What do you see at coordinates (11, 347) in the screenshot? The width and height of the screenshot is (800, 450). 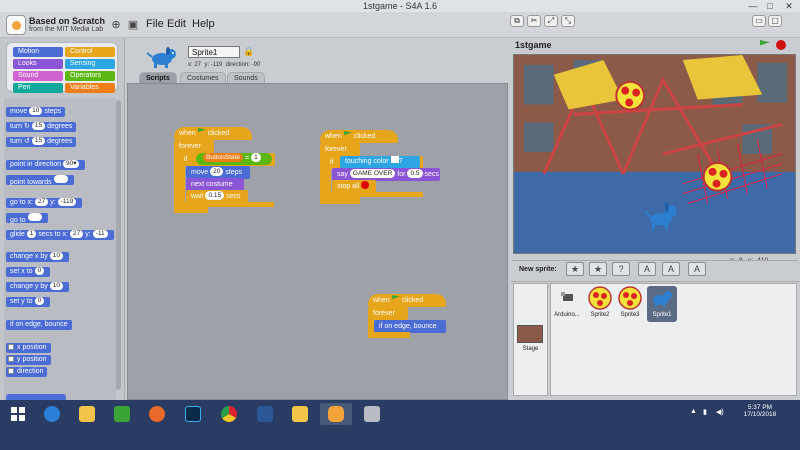 I see `x-position-checkbox` at bounding box center [11, 347].